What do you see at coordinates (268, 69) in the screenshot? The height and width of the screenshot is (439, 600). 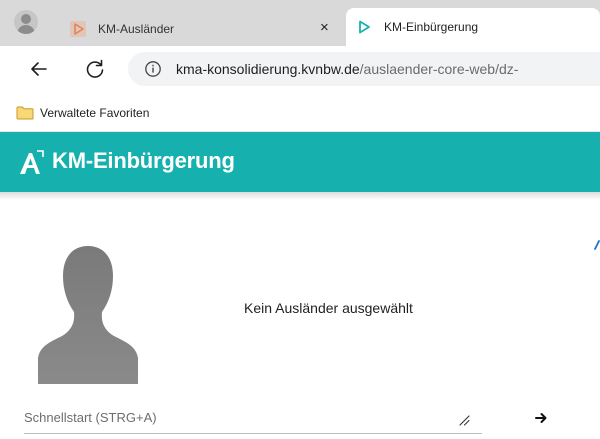 I see `url-host: kma-konsolidierung.kvnbw.de` at bounding box center [268, 69].